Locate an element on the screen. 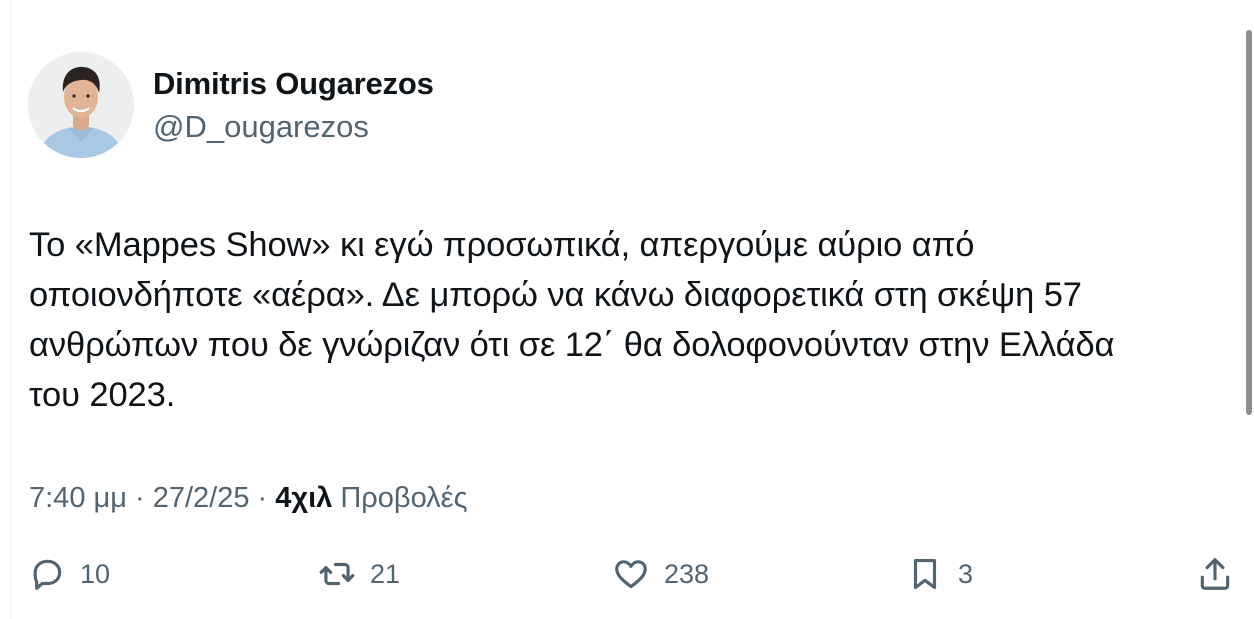 The width and height of the screenshot is (1254, 619). bookmark-count: 3 is located at coordinates (966, 573).